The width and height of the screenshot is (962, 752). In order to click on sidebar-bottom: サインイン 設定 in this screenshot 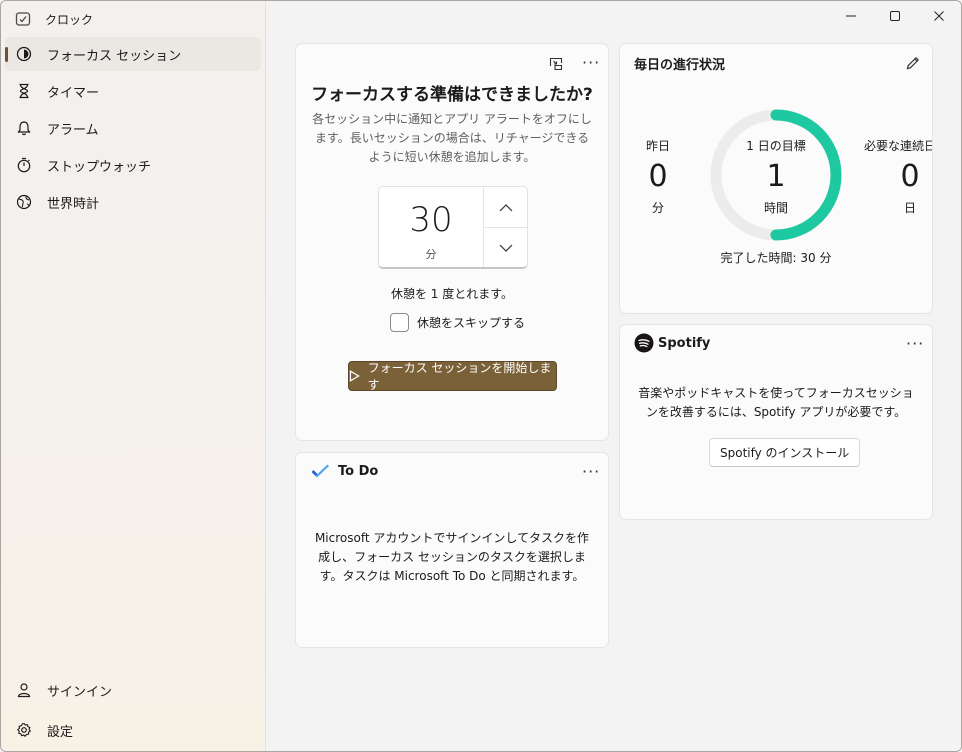, I will do `click(133, 711)`.